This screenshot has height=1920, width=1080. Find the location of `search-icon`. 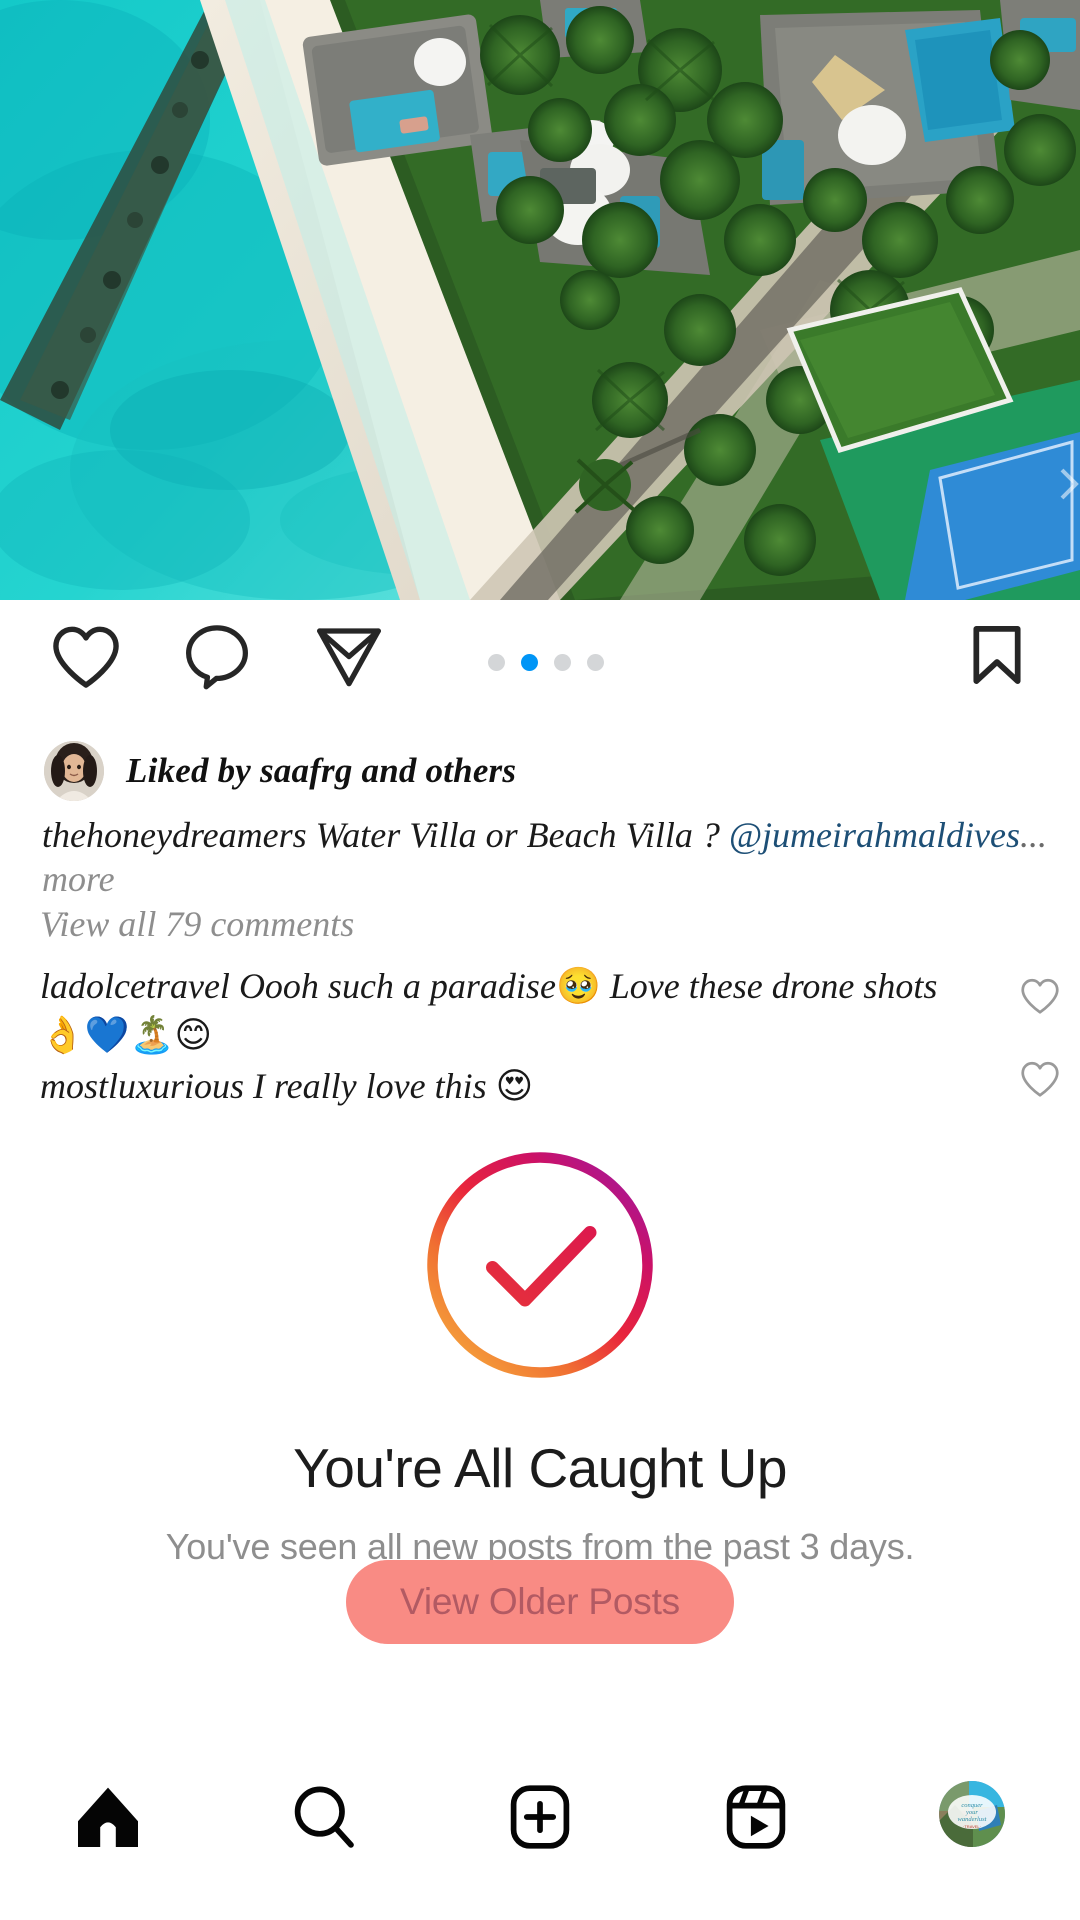

search-icon is located at coordinates (324, 1817).